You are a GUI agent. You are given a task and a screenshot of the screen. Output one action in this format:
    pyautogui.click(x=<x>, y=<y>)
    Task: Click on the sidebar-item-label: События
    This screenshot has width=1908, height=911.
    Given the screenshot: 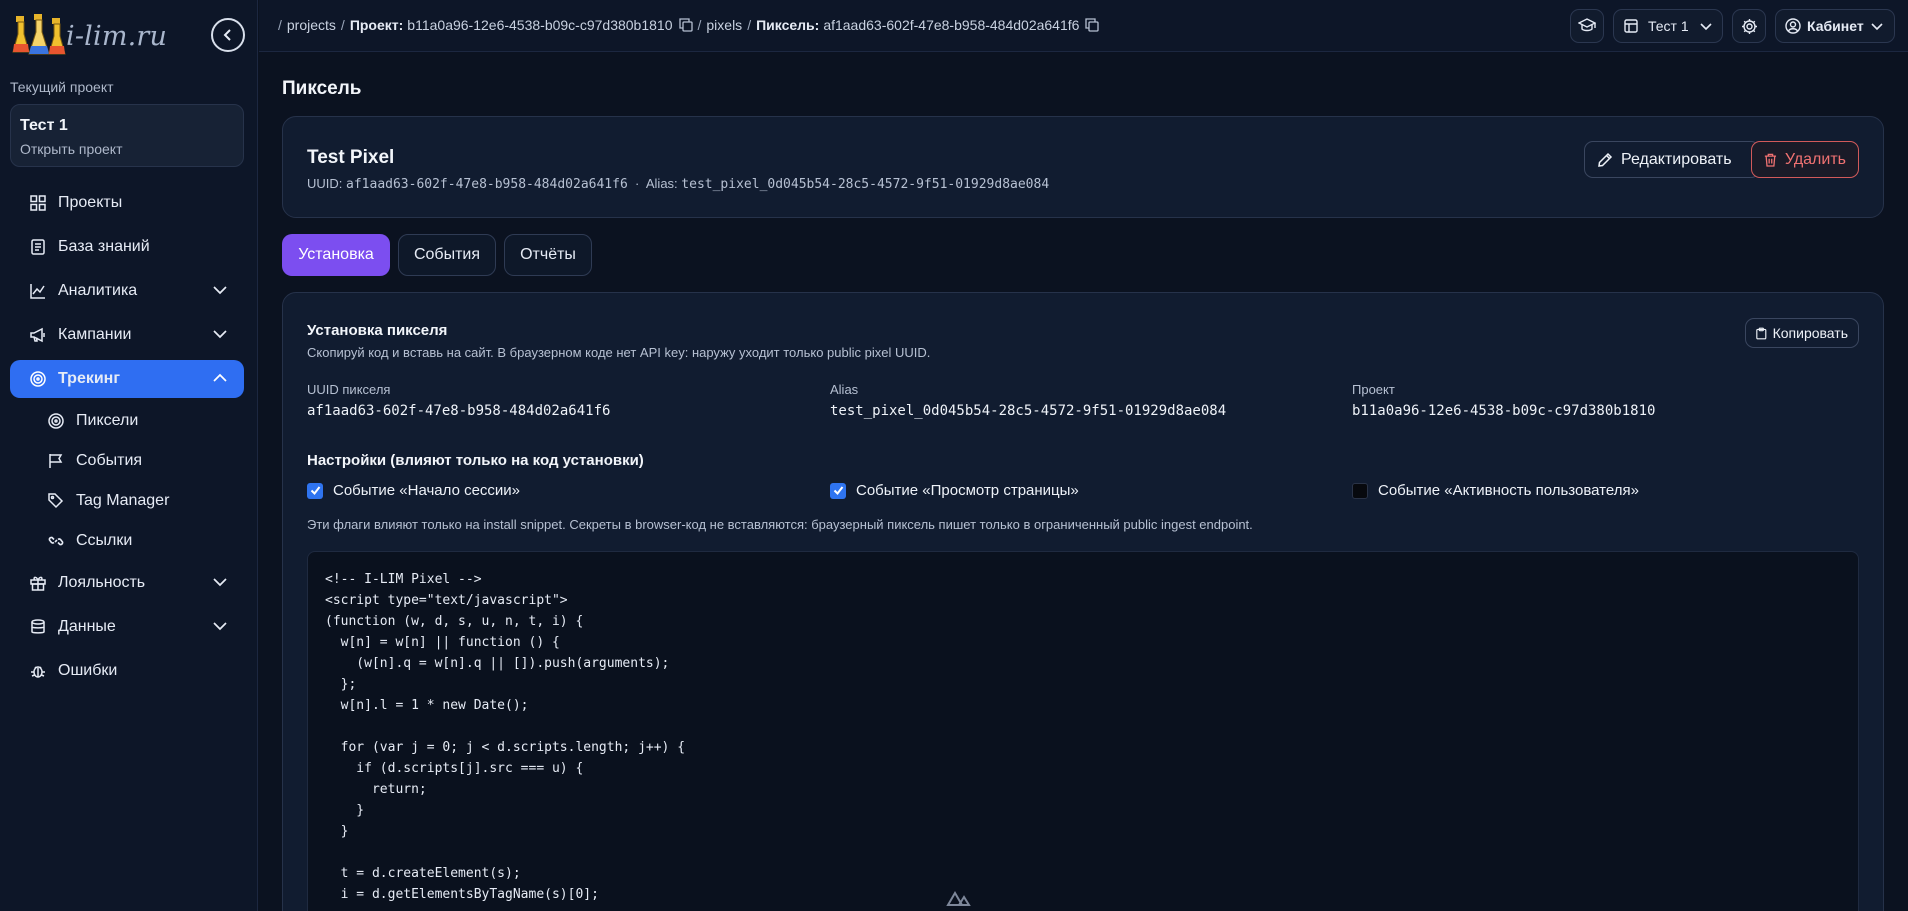 What is the action you would take?
    pyautogui.click(x=109, y=460)
    